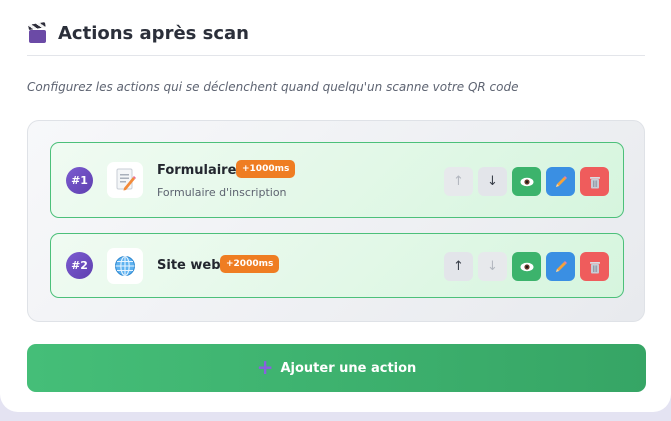  I want to click on section-title: Actions après scan, so click(153, 33).